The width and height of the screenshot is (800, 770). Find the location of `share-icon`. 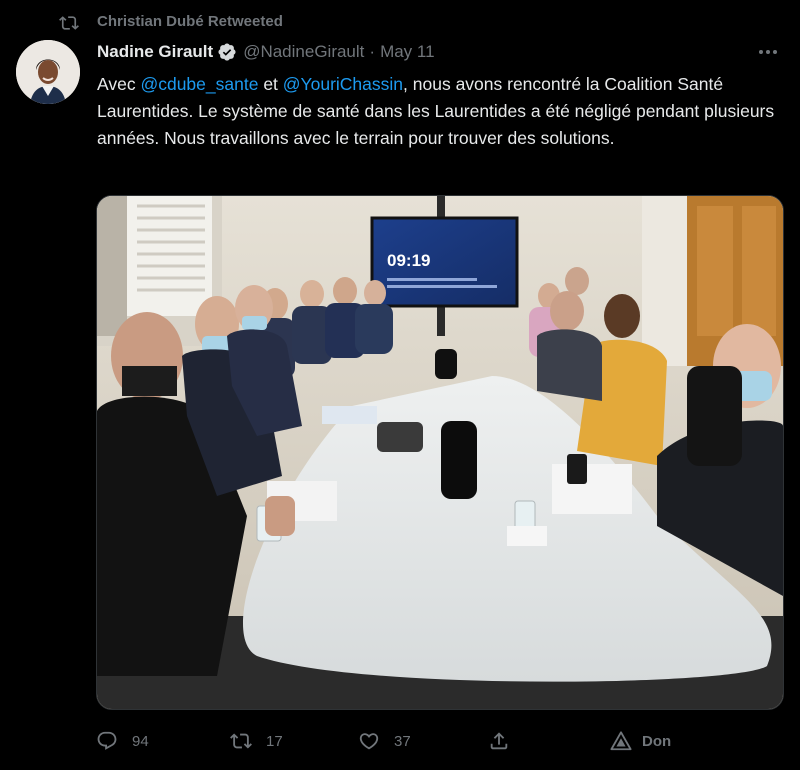

share-icon is located at coordinates (499, 741).